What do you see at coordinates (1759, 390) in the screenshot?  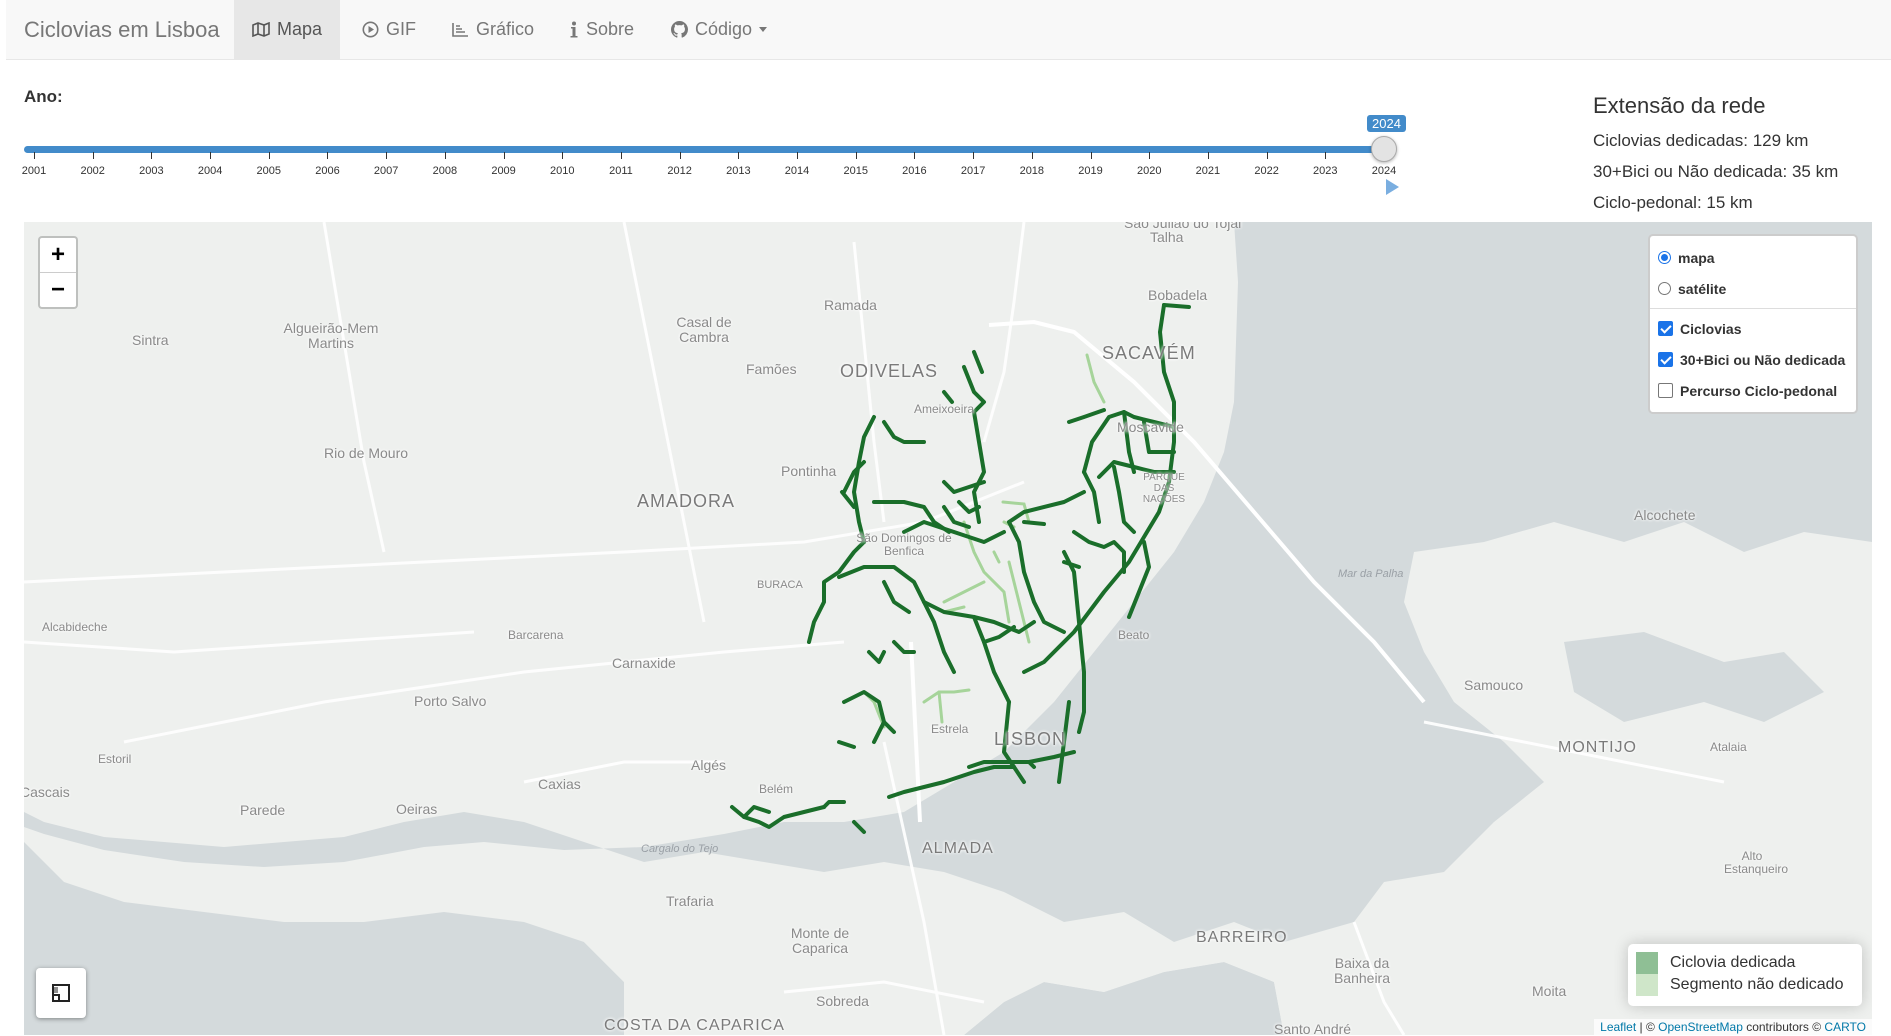 I see `overlay-label: Percurso Ciclo-pedonal` at bounding box center [1759, 390].